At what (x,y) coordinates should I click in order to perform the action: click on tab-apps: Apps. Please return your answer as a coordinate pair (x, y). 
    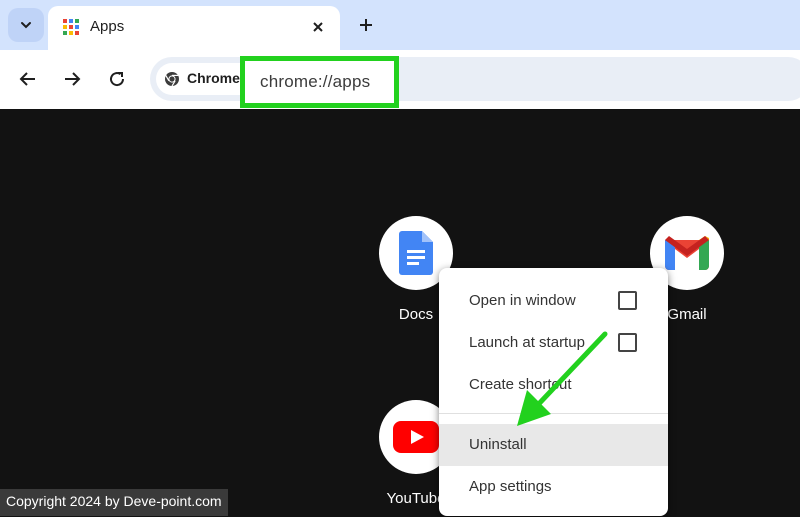
    Looking at the image, I should click on (194, 28).